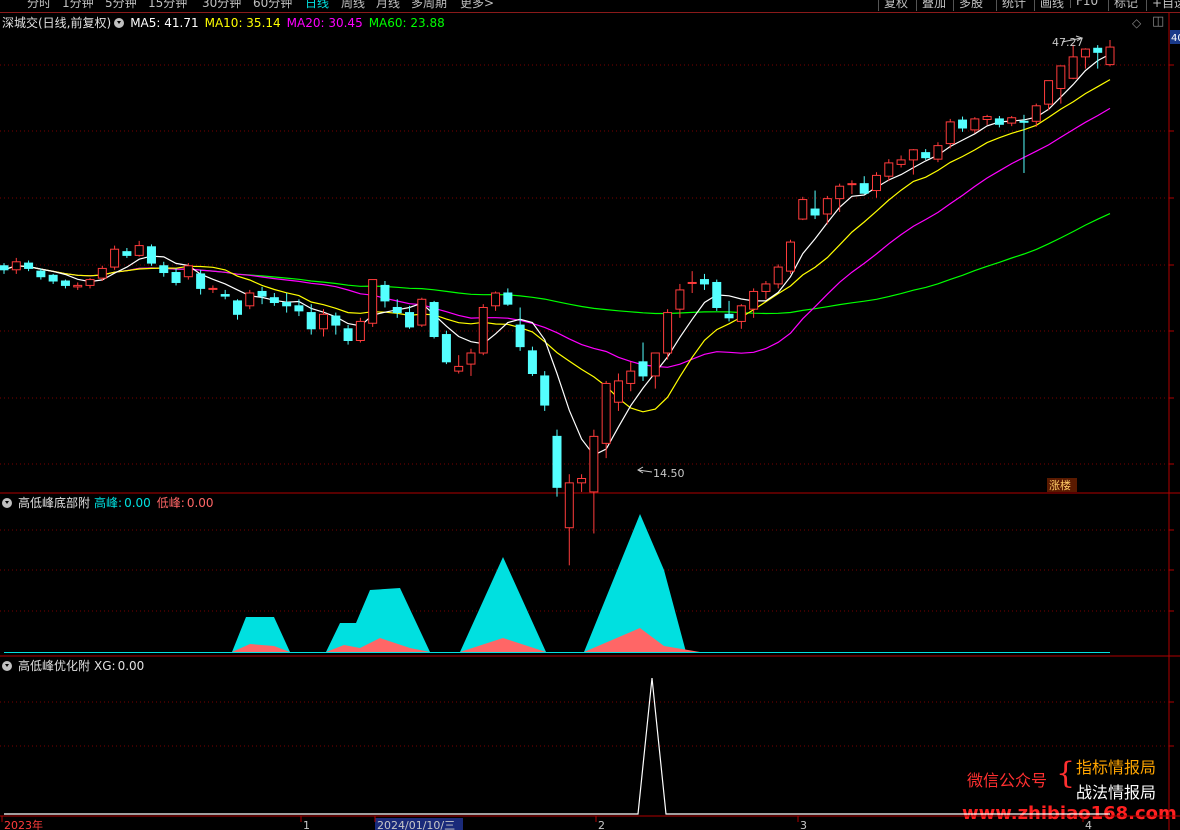  What do you see at coordinates (503, 604) in the screenshot?
I see `peak-area` at bounding box center [503, 604].